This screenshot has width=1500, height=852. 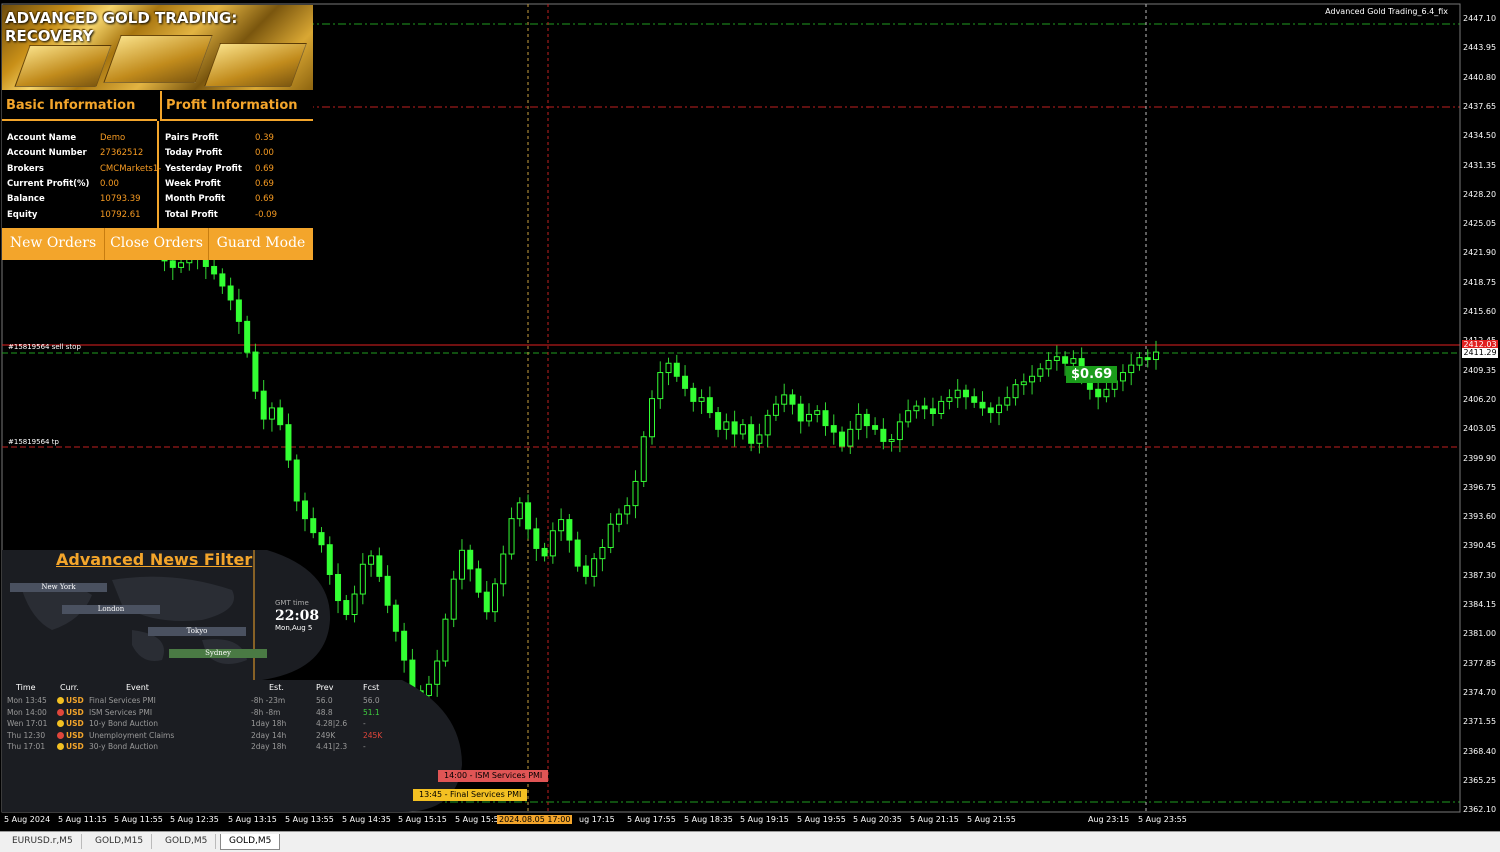 What do you see at coordinates (1480, 487) in the screenshot?
I see `price-tick: 2396.75` at bounding box center [1480, 487].